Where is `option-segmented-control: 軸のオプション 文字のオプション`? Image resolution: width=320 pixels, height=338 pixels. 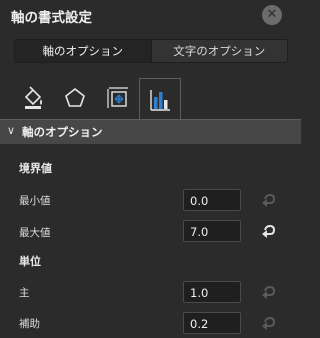 option-segmented-control: 軸のオプション 文字のオプション is located at coordinates (151, 51).